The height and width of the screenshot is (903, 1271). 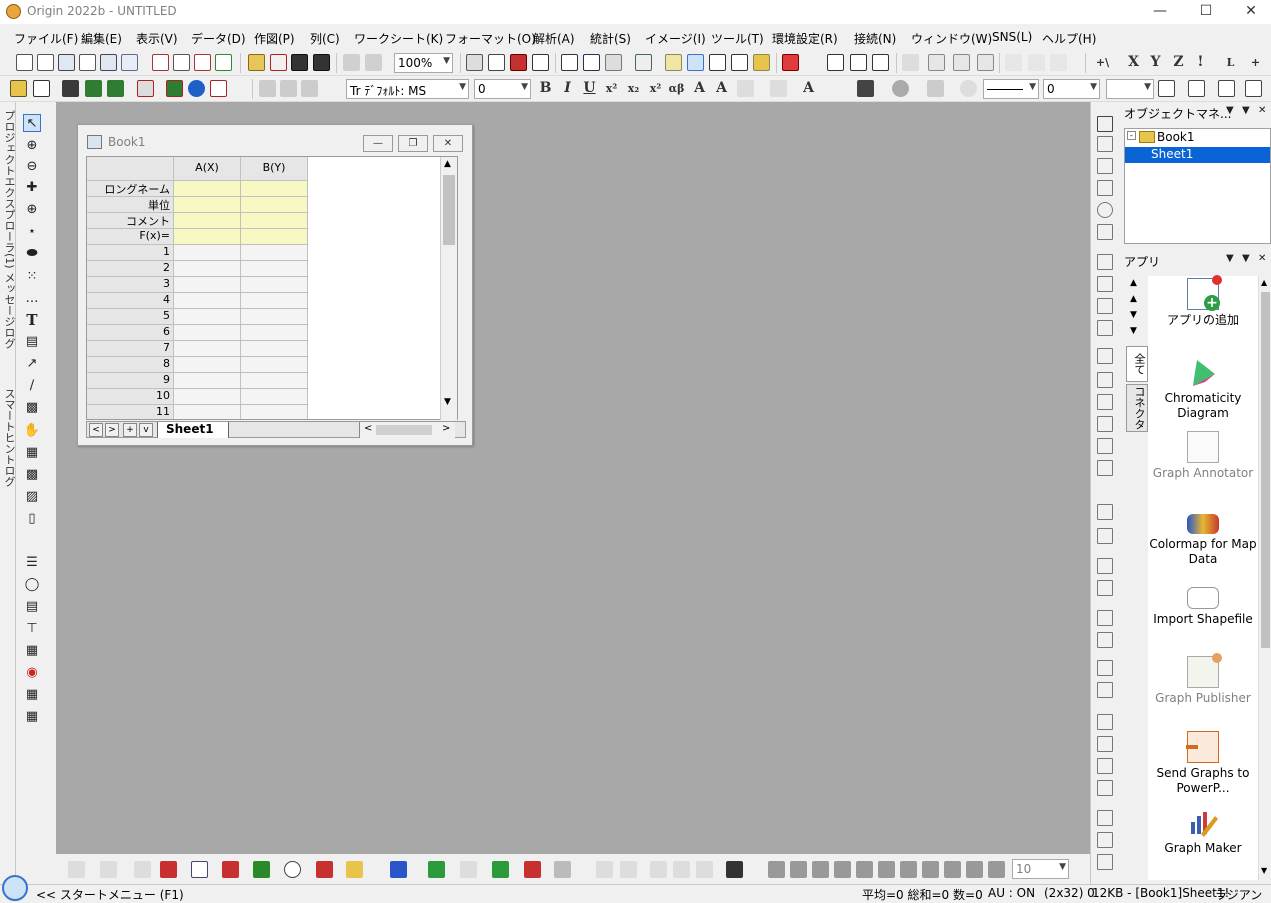 What do you see at coordinates (675, 38) in the screenshot?
I see `menu-image: イメージ(I)` at bounding box center [675, 38].